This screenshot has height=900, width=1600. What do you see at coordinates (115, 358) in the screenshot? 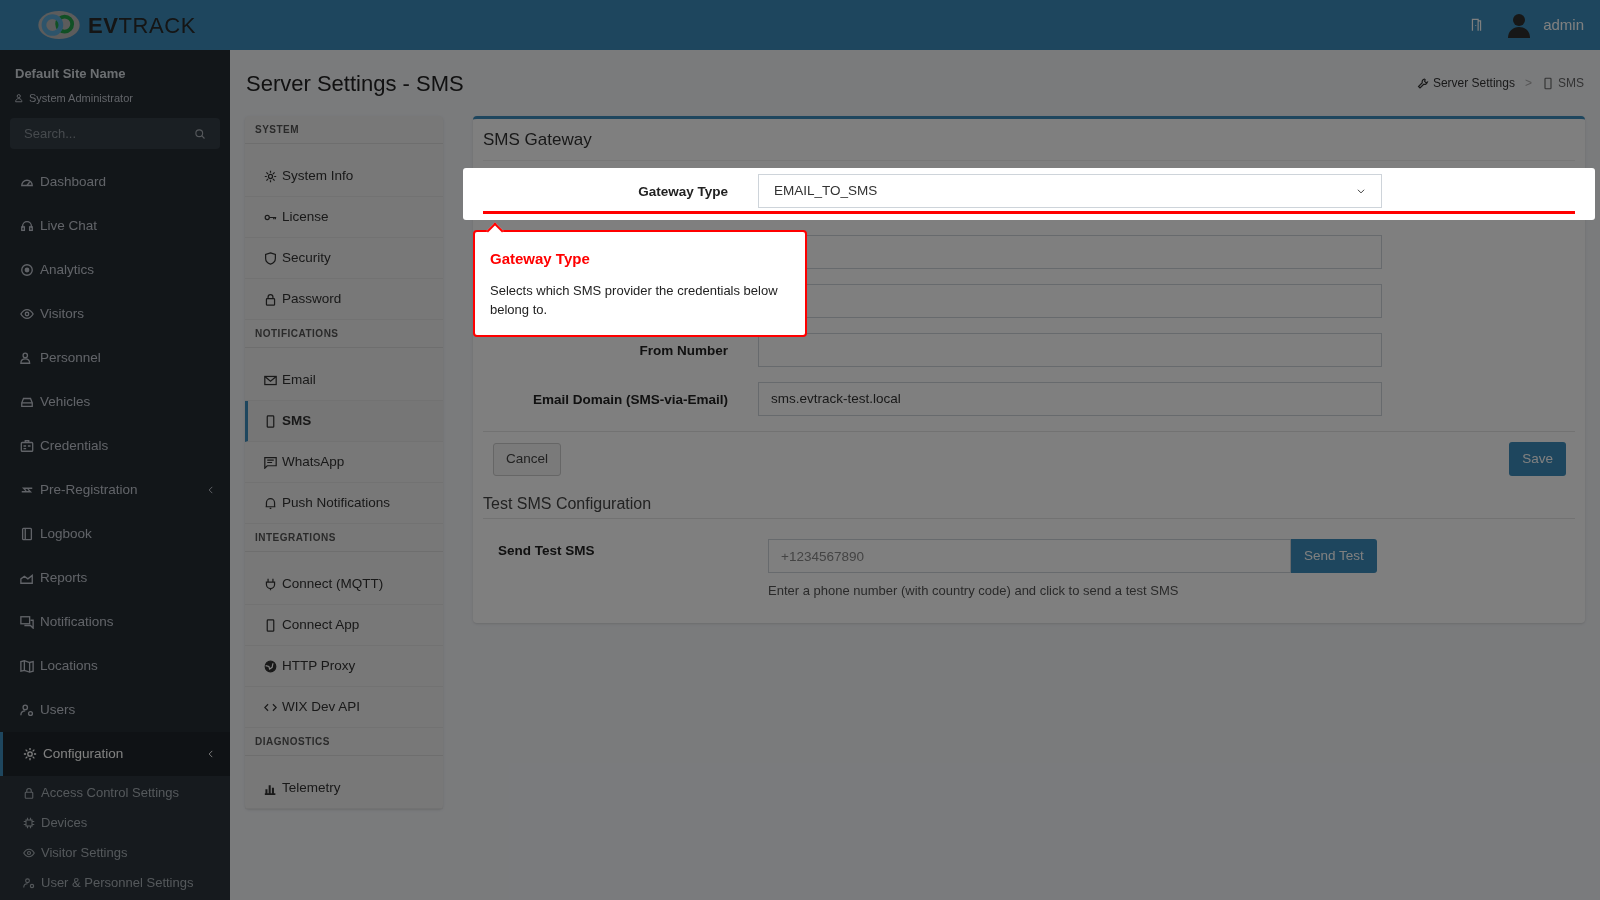
I see `sidebar-item: Personnel` at bounding box center [115, 358].